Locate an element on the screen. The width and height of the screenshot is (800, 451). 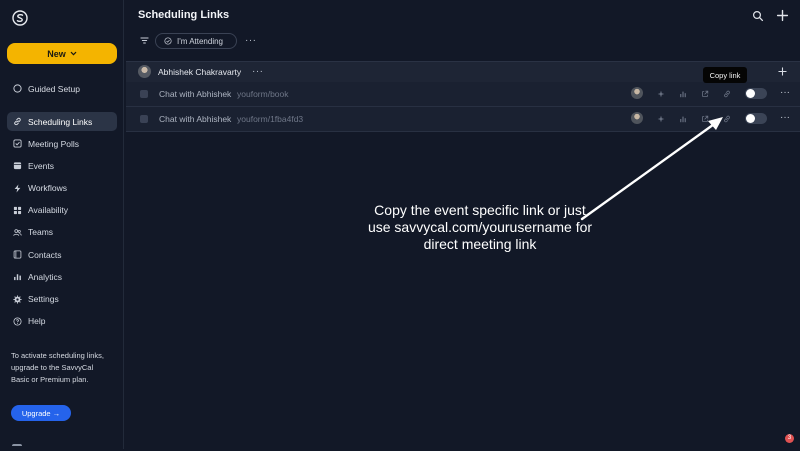
contact-book-icon is located at coordinates (17, 254).